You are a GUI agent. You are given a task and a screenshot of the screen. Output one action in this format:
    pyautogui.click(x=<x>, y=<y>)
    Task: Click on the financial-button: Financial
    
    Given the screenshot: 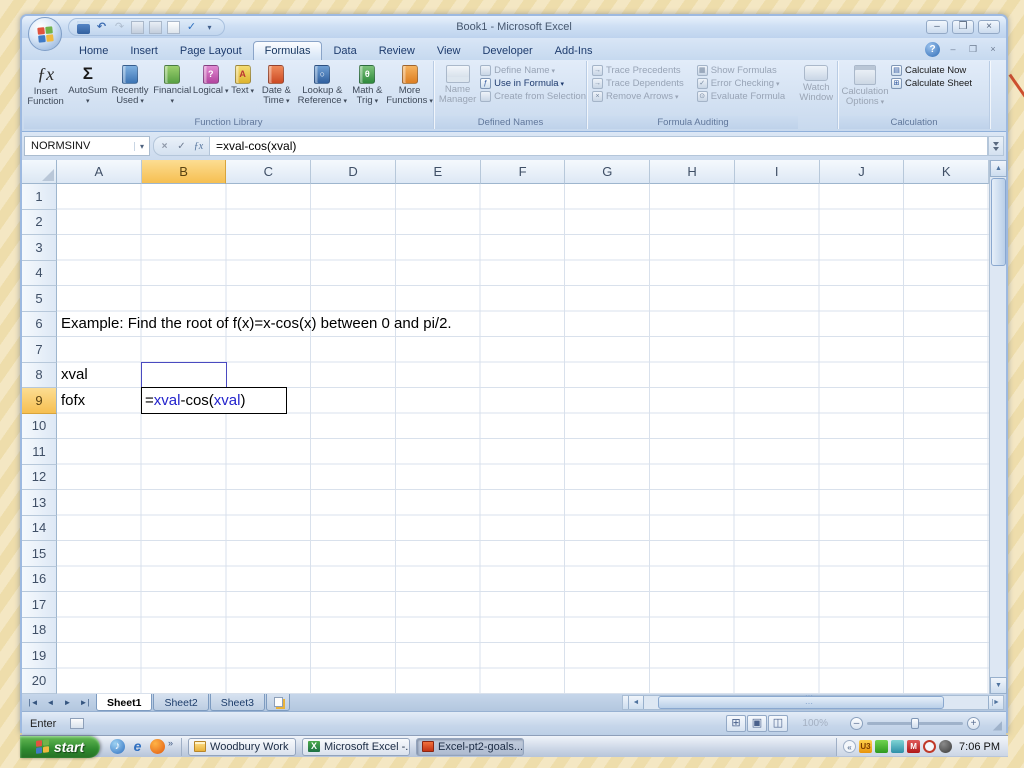 What is the action you would take?
    pyautogui.click(x=172, y=88)
    